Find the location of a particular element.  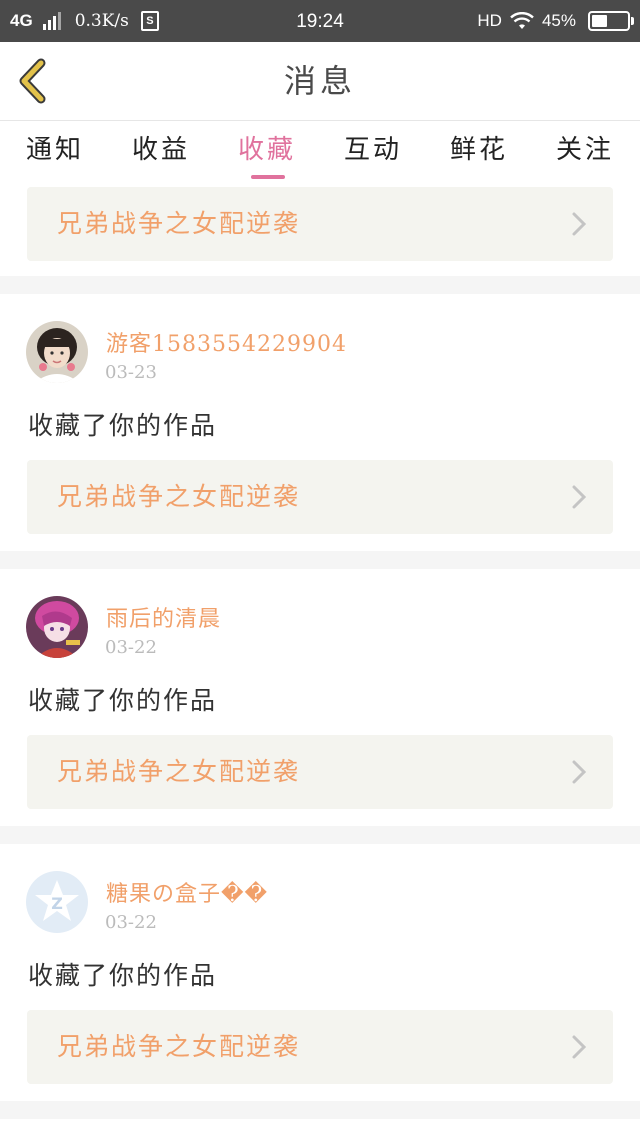

page-title: 消息 is located at coordinates (319, 81).